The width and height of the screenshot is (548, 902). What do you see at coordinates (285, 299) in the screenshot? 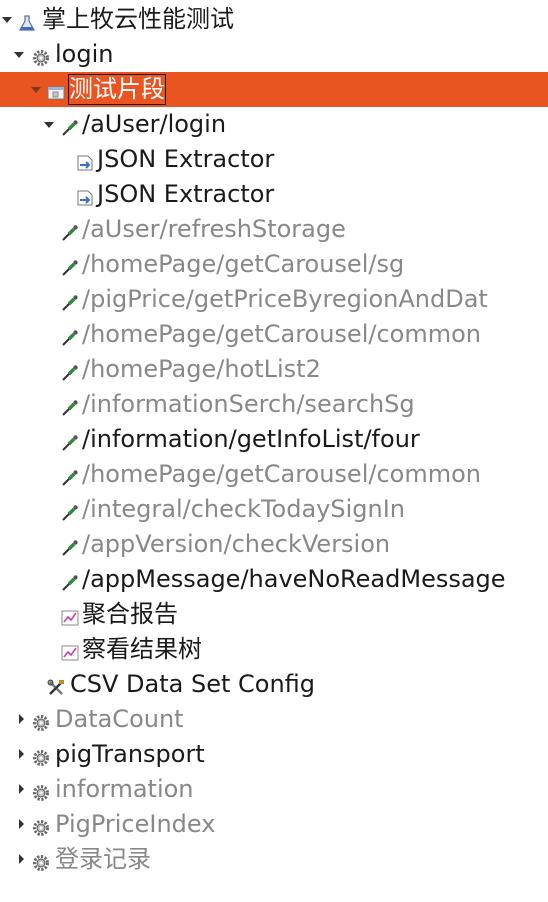
I see `sampler-label: /pigPrice/getPriceByregionAndDat` at bounding box center [285, 299].